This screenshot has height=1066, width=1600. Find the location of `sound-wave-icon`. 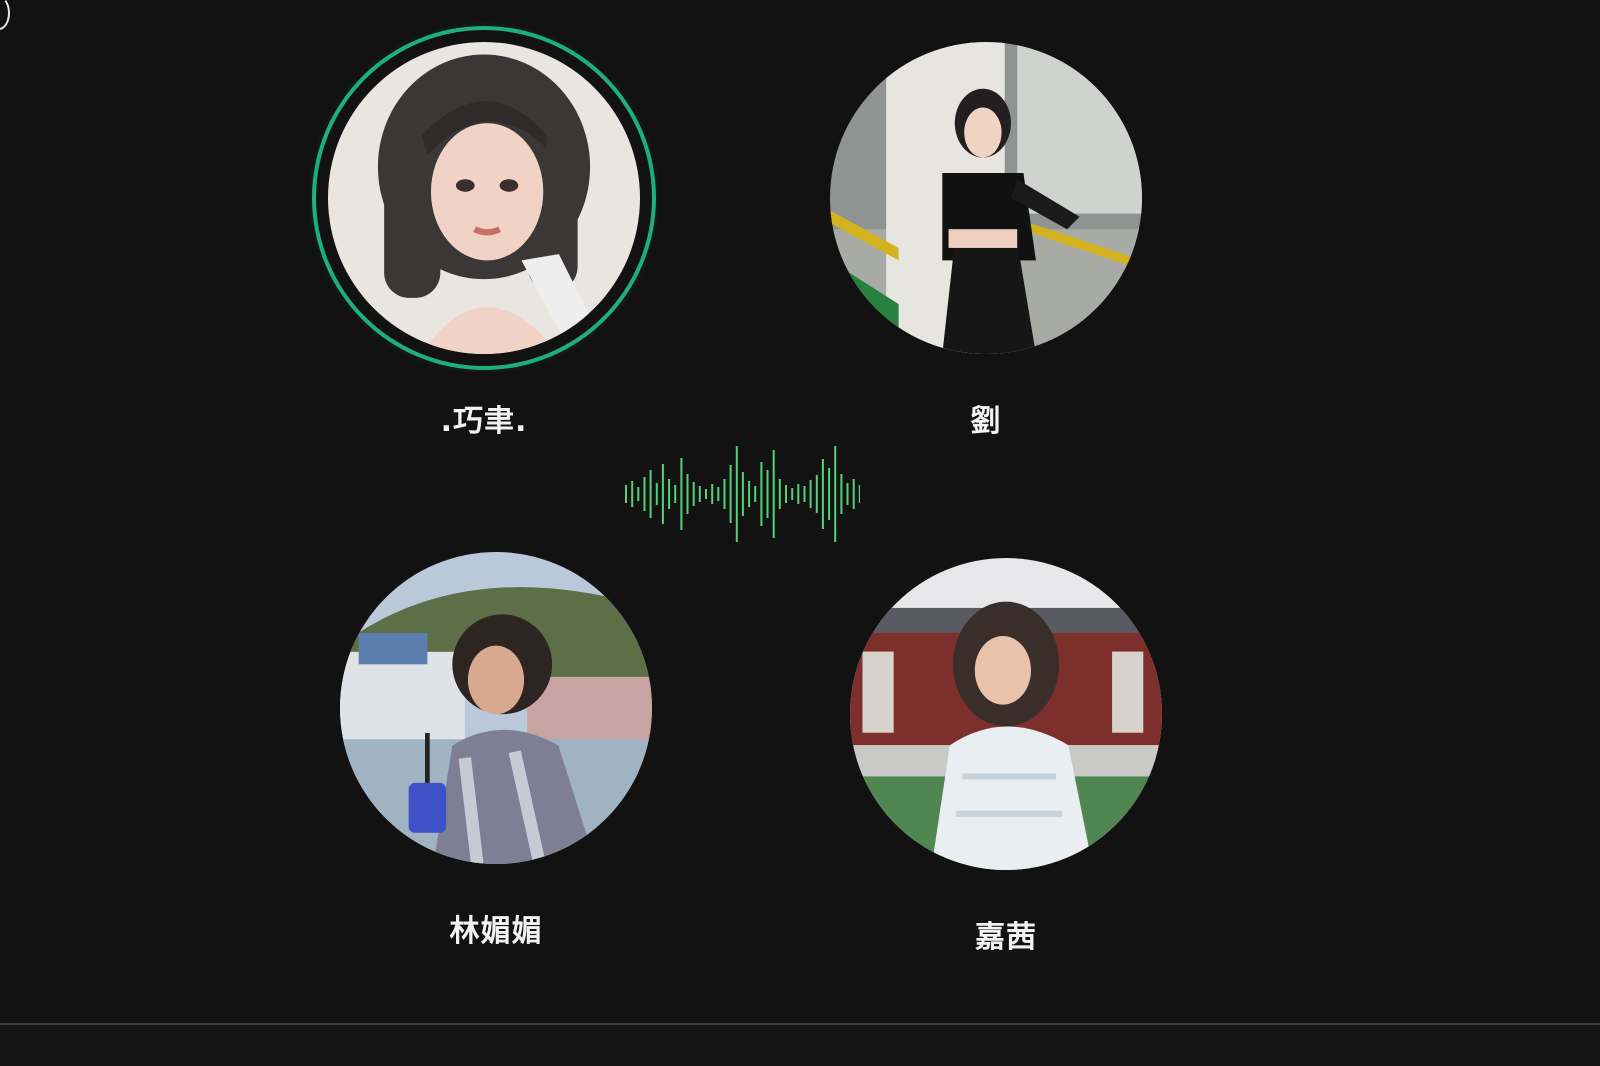

sound-wave-icon is located at coordinates (742, 494).